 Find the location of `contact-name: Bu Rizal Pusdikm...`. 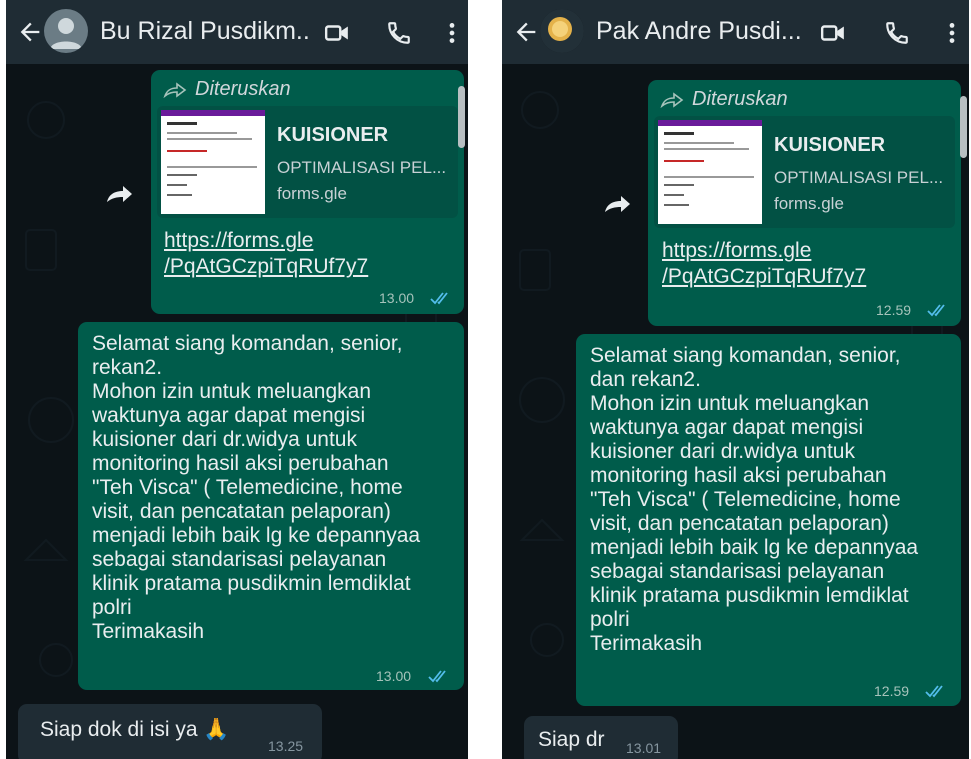

contact-name: Bu Rizal Pusdikm... is located at coordinates (205, 31).